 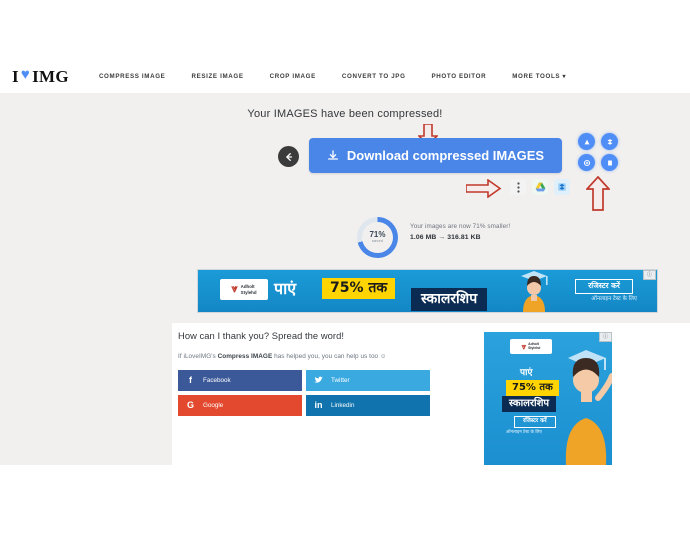 What do you see at coordinates (526, 373) in the screenshot?
I see `sidebar-ad-text-primary: पाएं` at bounding box center [526, 373].